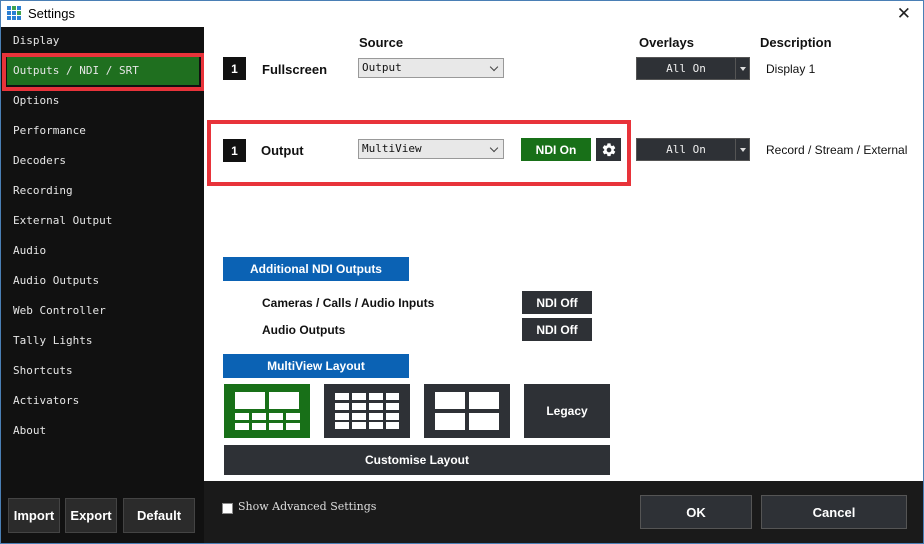 This screenshot has height=544, width=924. What do you see at coordinates (304, 330) in the screenshot?
I see `audio-outputs-label: Audio Outputs` at bounding box center [304, 330].